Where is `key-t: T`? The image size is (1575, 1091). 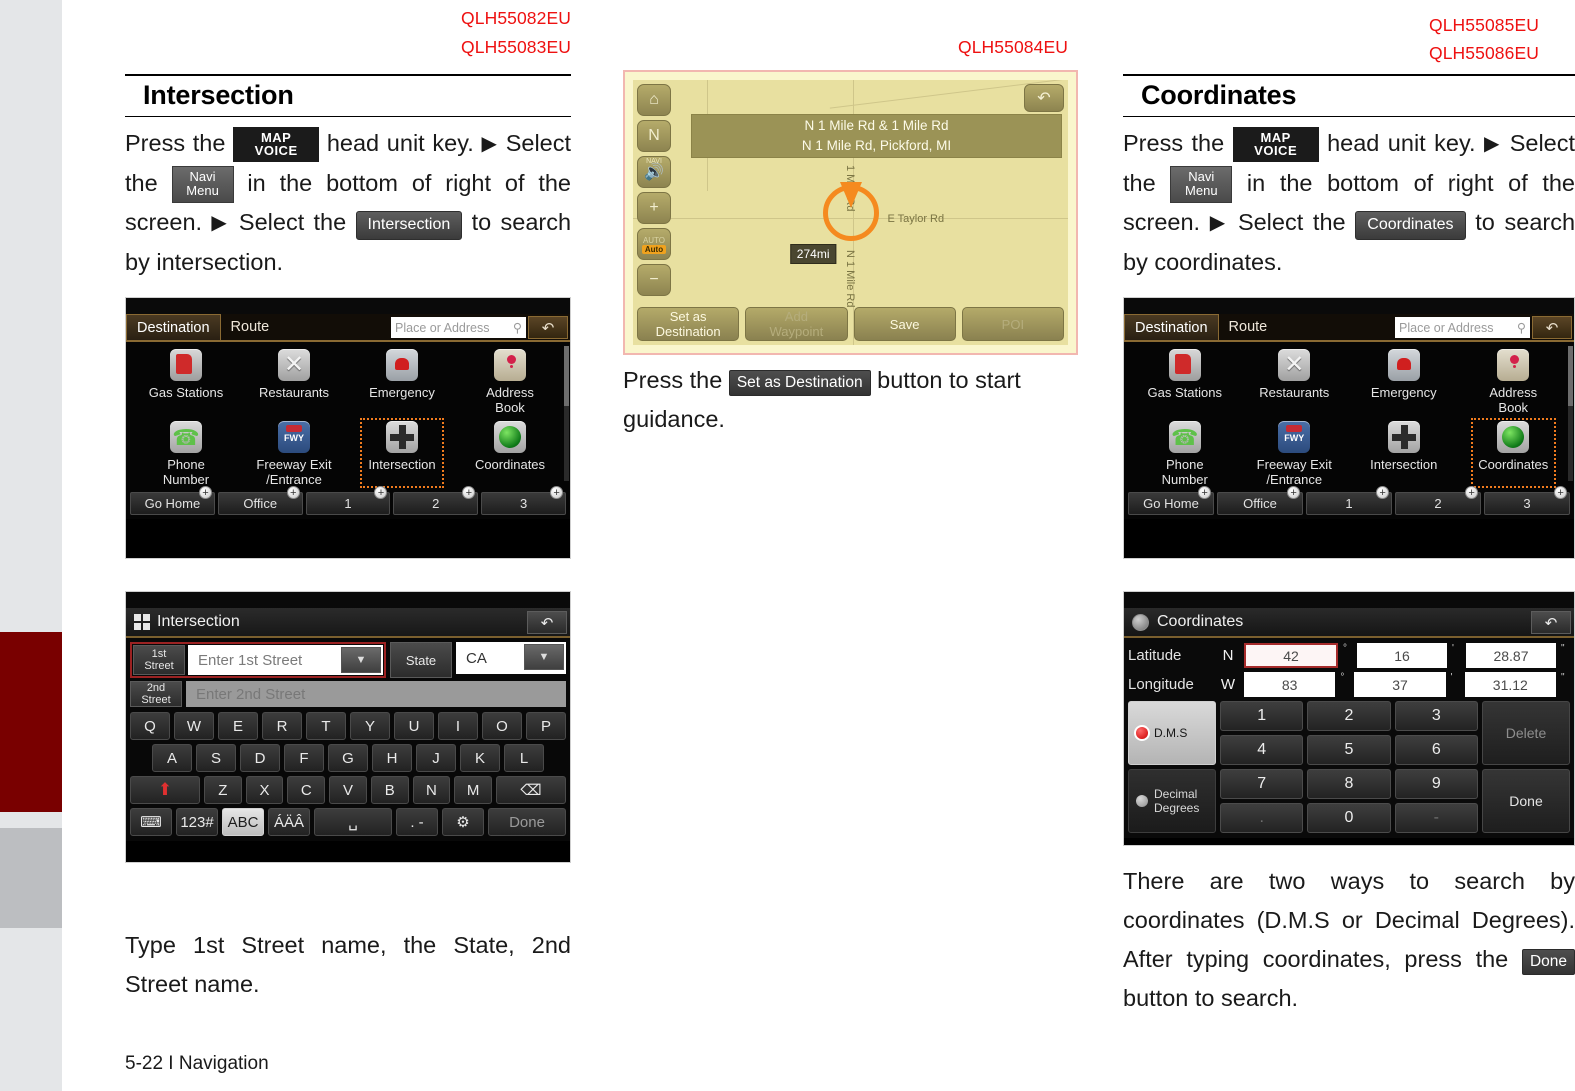 key-t: T is located at coordinates (326, 726).